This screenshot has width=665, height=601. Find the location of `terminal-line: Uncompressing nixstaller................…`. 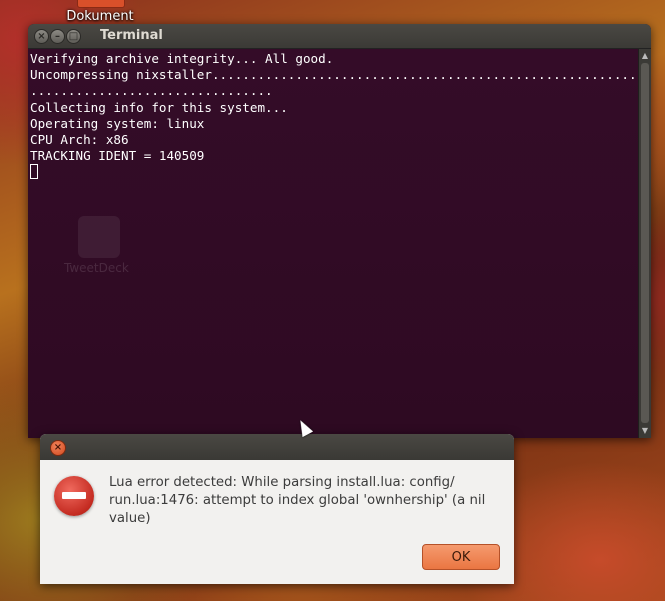

terminal-line: Uncompressing nixstaller................… is located at coordinates (334, 75).